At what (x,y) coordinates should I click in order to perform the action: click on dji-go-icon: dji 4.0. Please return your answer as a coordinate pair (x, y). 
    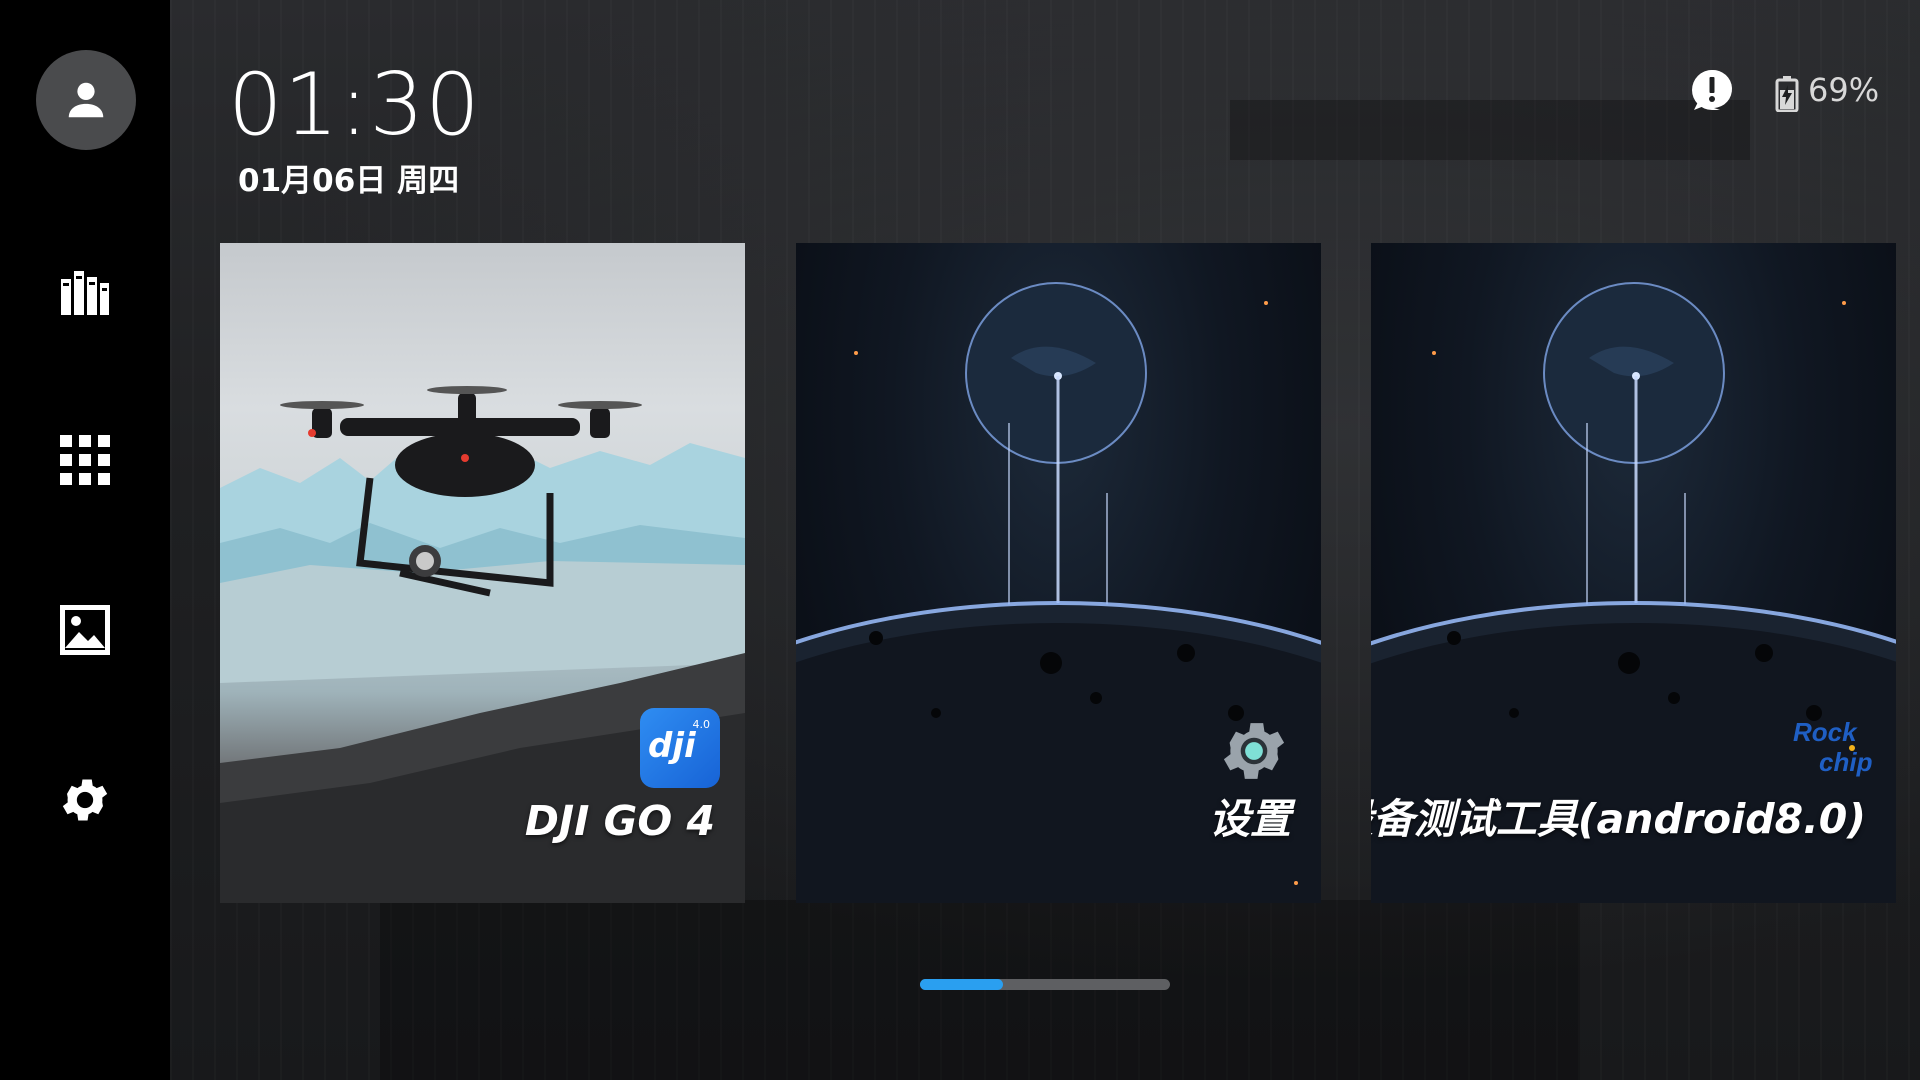
    Looking at the image, I should click on (680, 748).